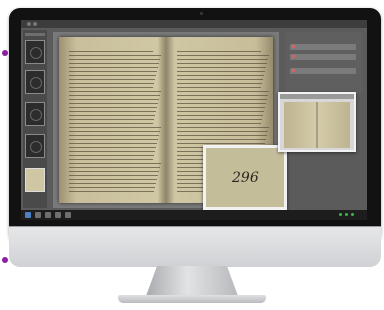 This screenshot has width=384, height=310. I want to click on monitor-chin, so click(195, 246).